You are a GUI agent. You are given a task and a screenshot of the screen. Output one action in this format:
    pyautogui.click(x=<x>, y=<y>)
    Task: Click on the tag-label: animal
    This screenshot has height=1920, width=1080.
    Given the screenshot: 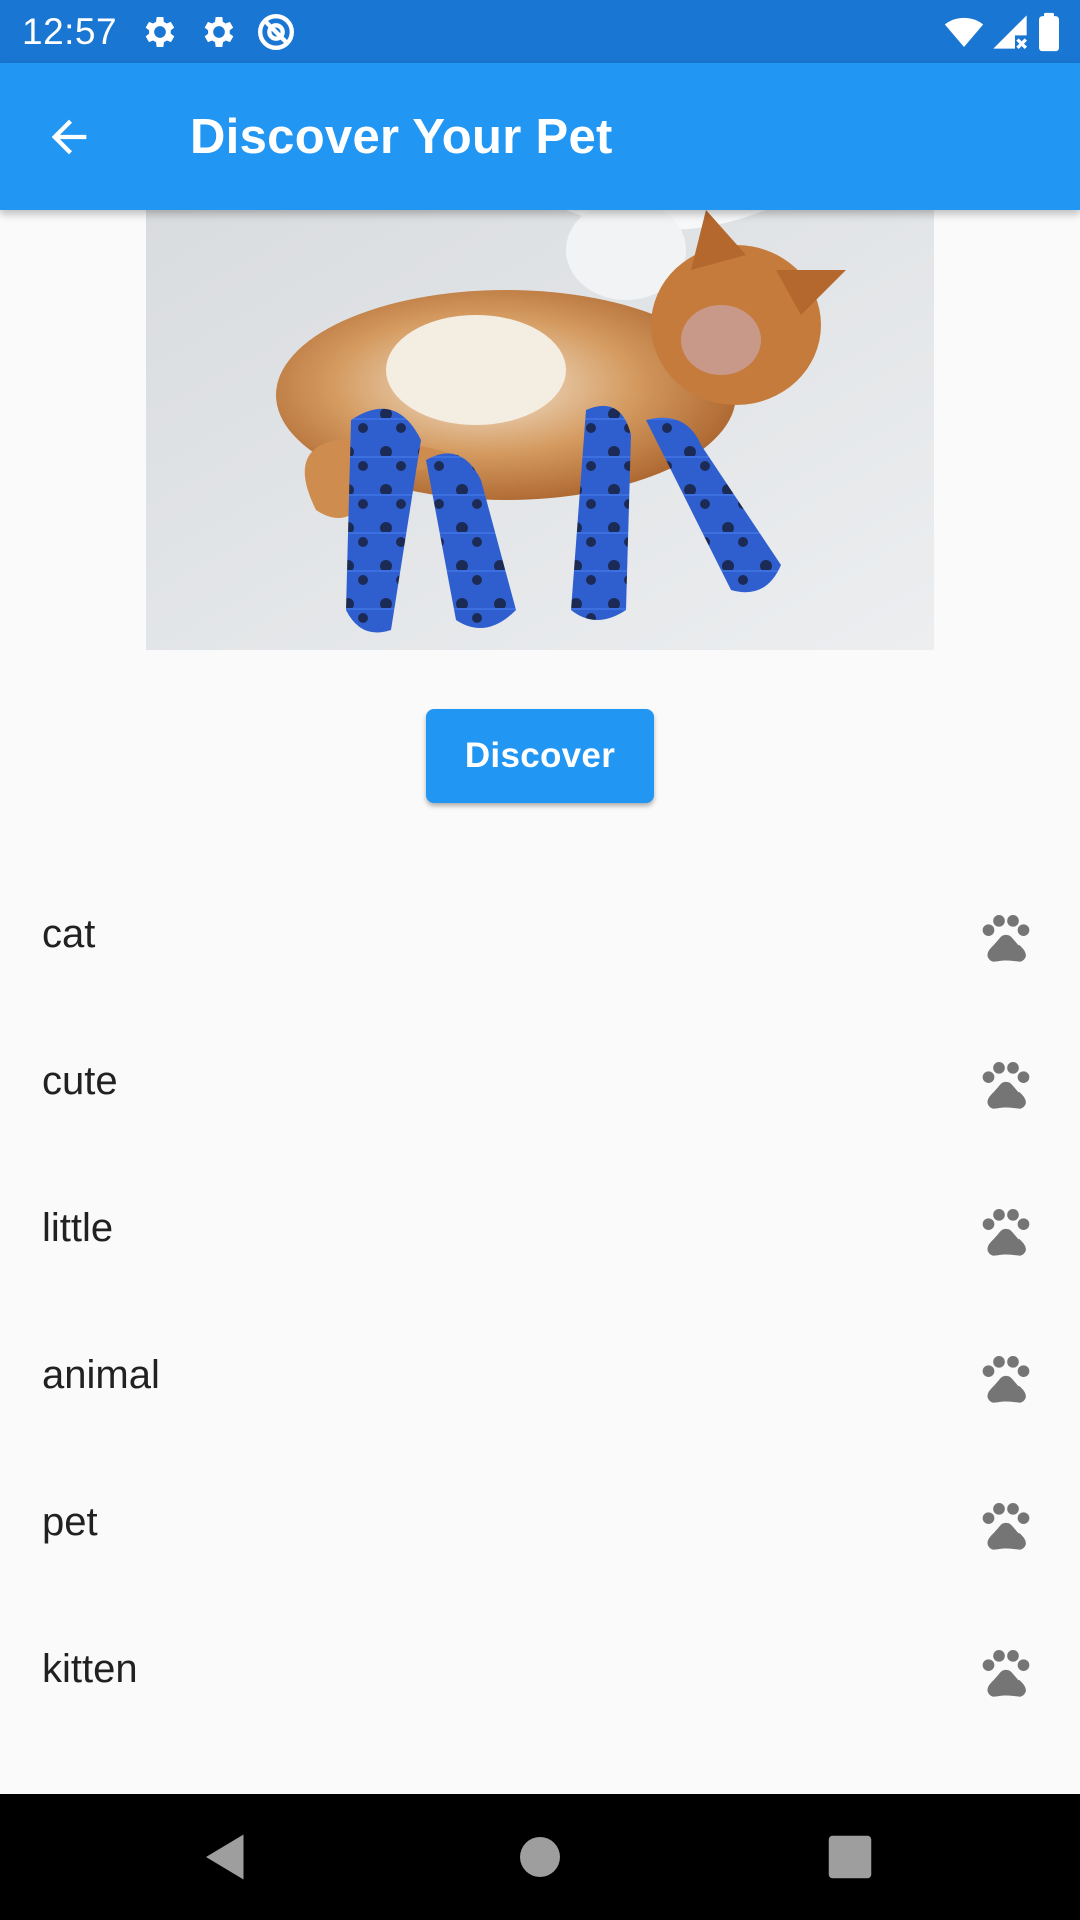 What is the action you would take?
    pyautogui.click(x=101, y=1375)
    